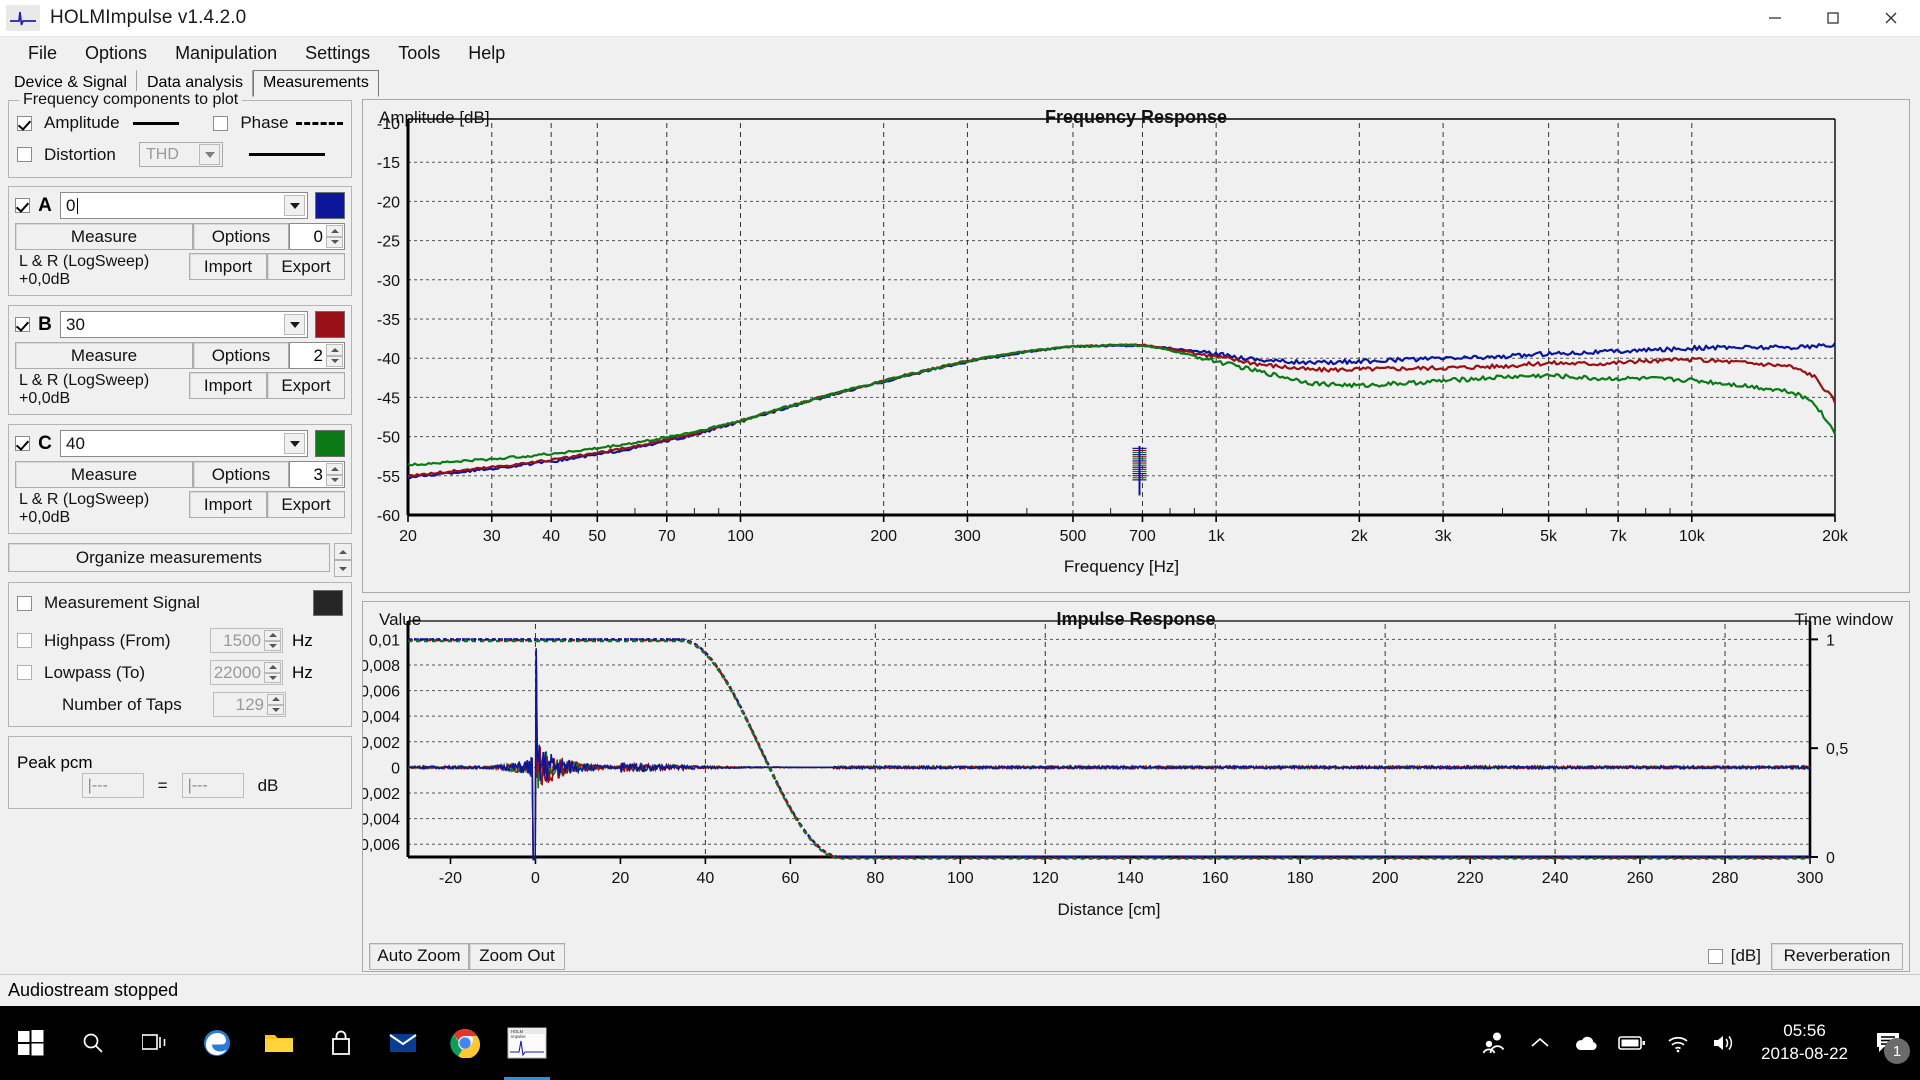 Image resolution: width=1920 pixels, height=1080 pixels. Describe the element at coordinates (24, 123) in the screenshot. I see `amplitude-checkbox` at that location.